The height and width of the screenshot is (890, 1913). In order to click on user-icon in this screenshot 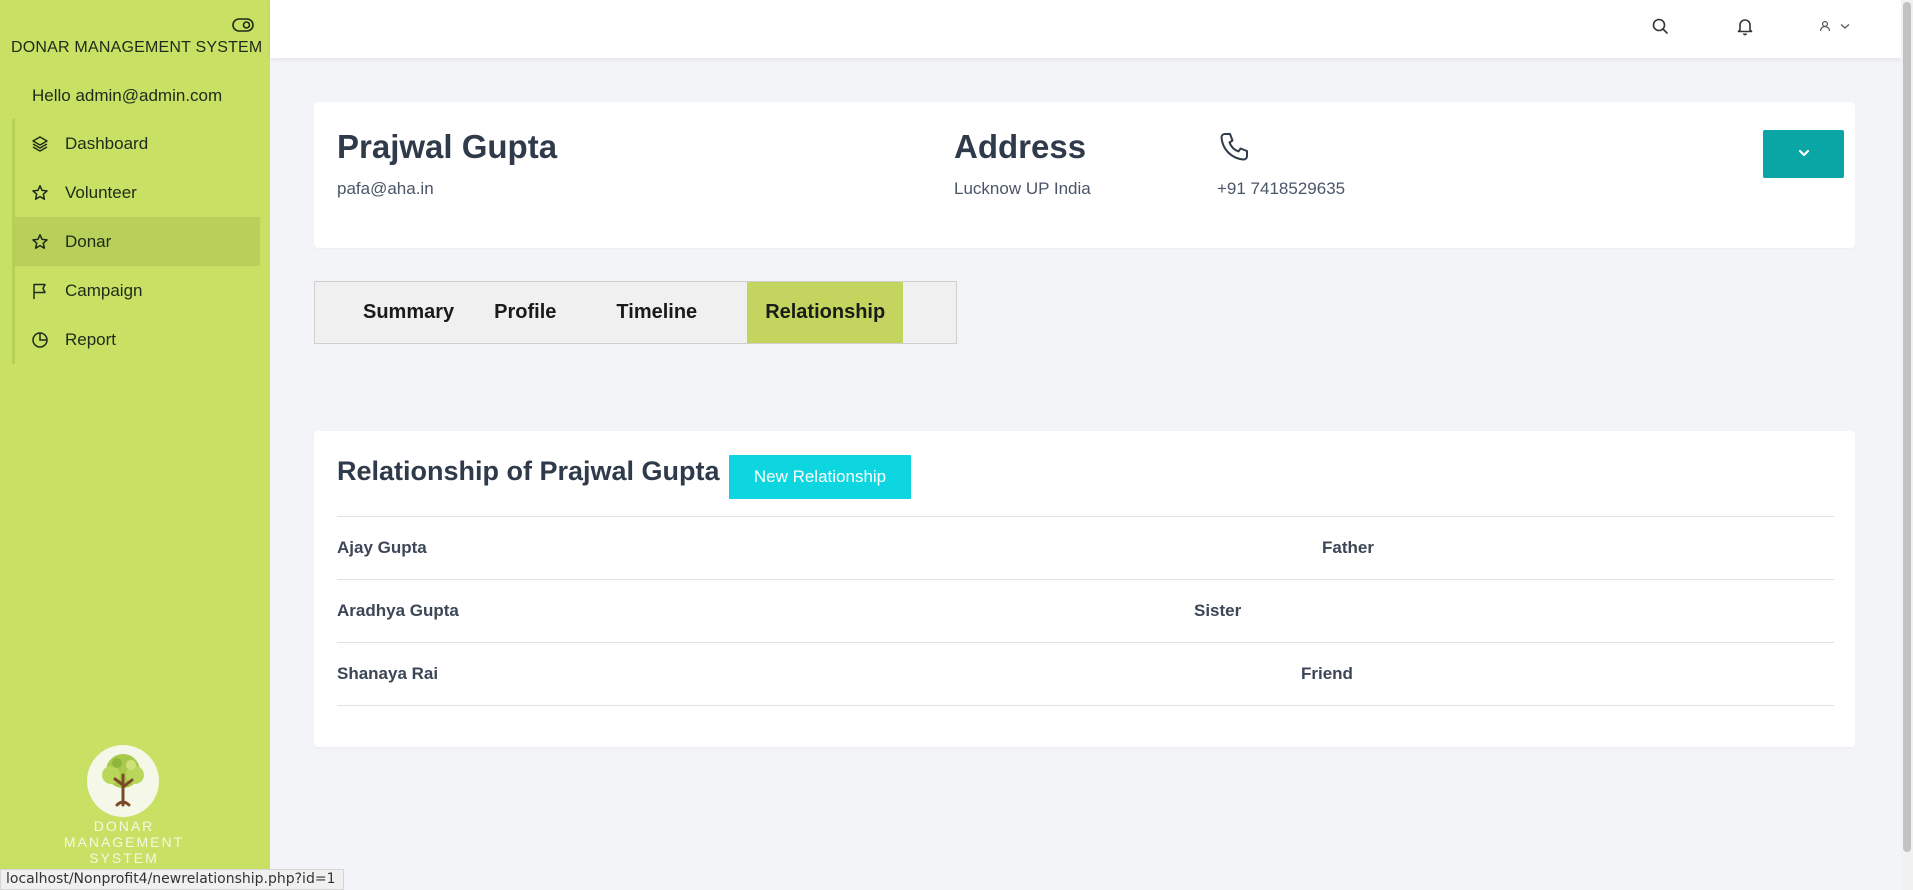, I will do `click(1825, 26)`.